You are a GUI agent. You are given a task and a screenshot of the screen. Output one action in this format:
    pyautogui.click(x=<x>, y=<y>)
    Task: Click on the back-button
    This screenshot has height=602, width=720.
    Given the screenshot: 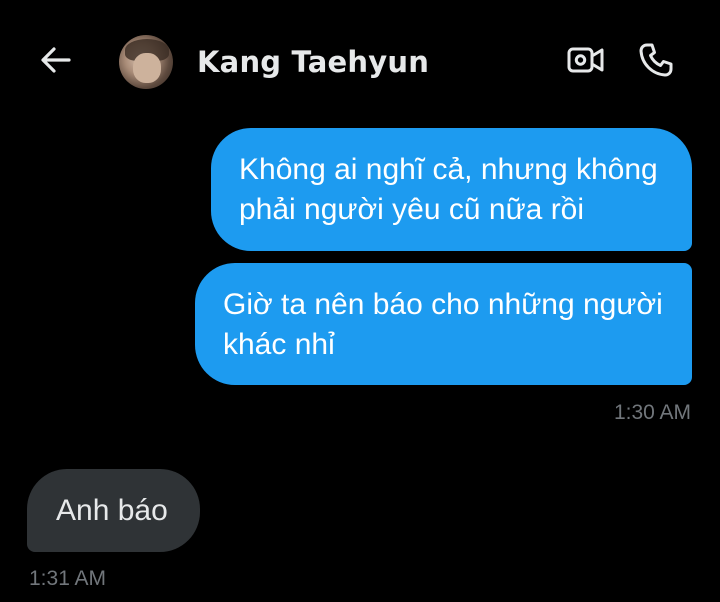 What is the action you would take?
    pyautogui.click(x=56, y=62)
    